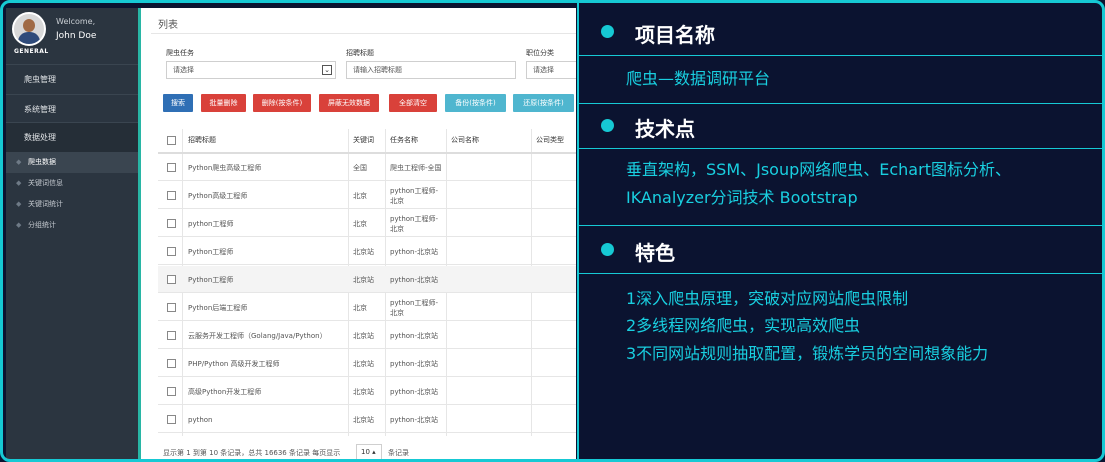 The height and width of the screenshot is (462, 1105). Describe the element at coordinates (72, 225) in the screenshot. I see `sidebar-subitem-group-stats: ◆ 分组统计` at that location.